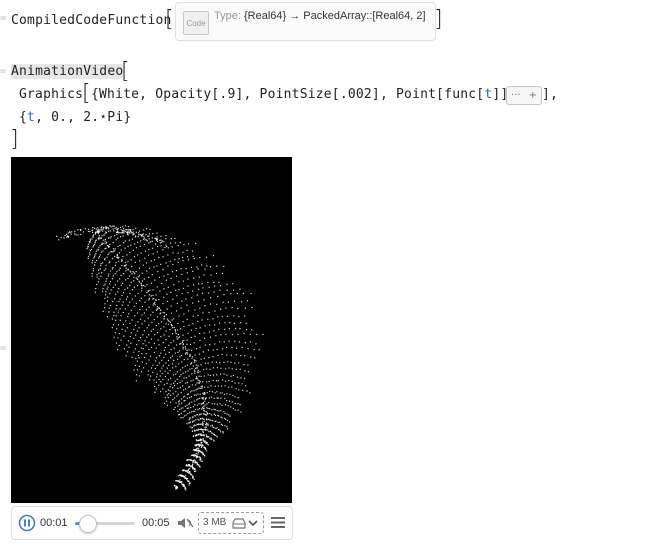 This screenshot has width=660, height=554. What do you see at coordinates (227, 16) in the screenshot?
I see `type-key: Type:` at bounding box center [227, 16].